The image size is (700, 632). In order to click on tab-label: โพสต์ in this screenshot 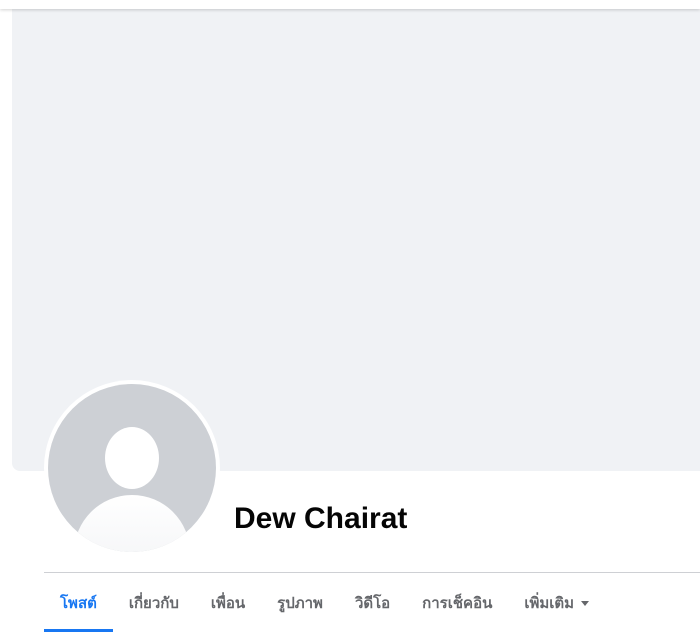, I will do `click(78, 603)`.